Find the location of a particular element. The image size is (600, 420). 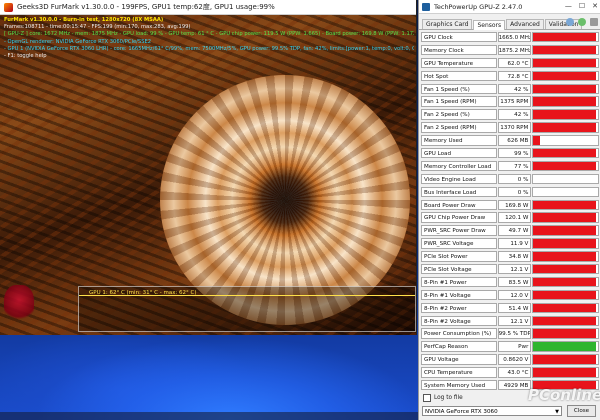

gpuz-titlebar: TechPowerUp GPU-Z 2.47.0 — ☐ ✕ is located at coordinates (509, 7).